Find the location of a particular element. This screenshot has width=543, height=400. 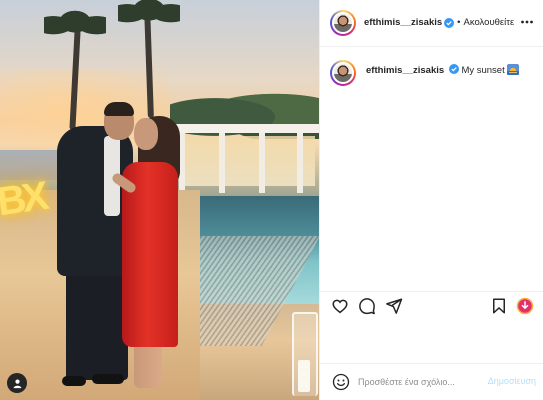

header-user-line: efthimis__zisakis • Ακολουθείτε is located at coordinates (439, 22).